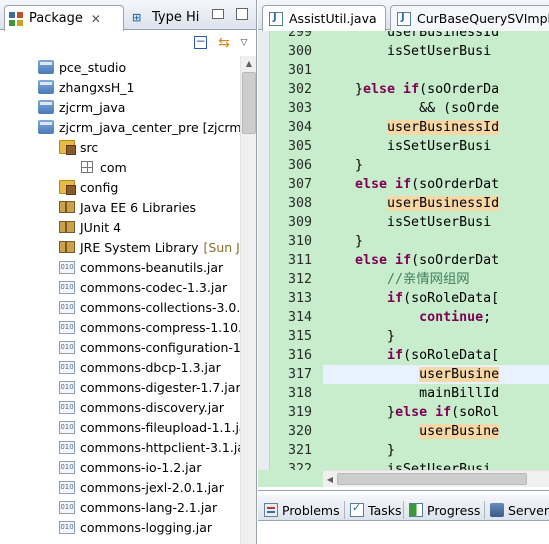 The height and width of the screenshot is (544, 549). I want to click on tree-item: commons-beanutils.jar, so click(141, 267).